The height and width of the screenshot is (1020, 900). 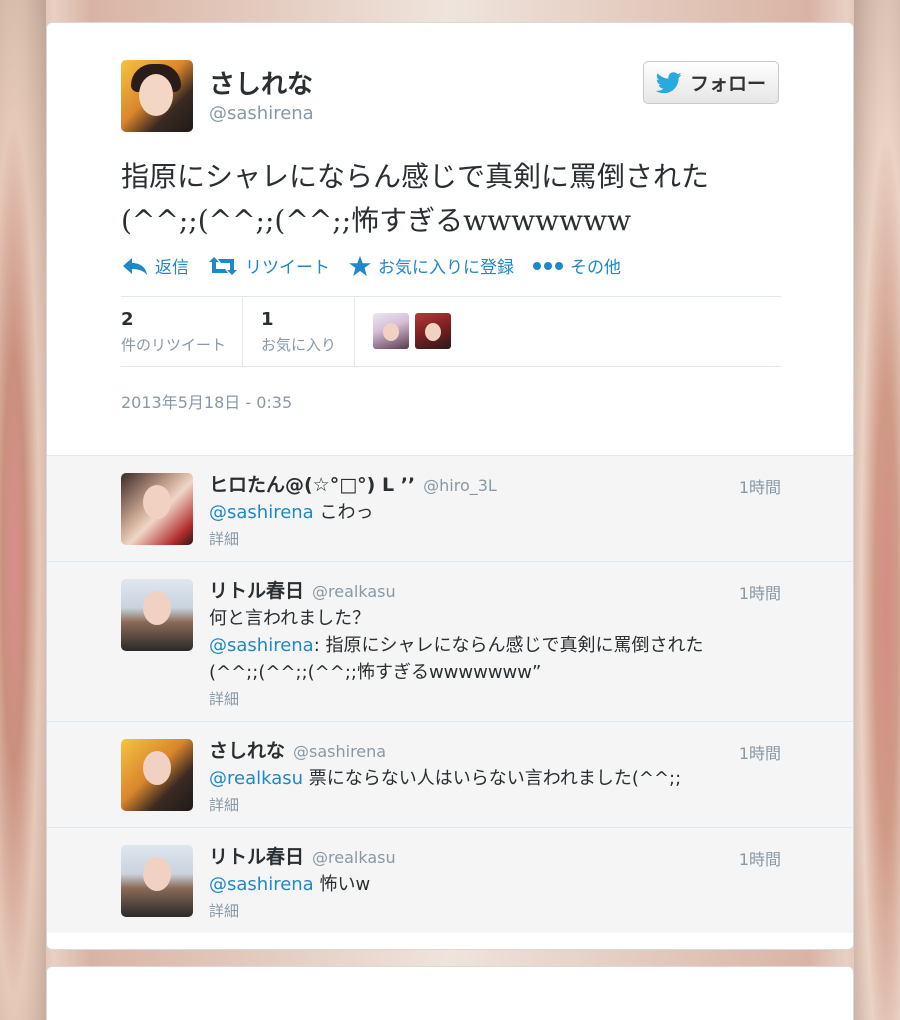 I want to click on tweet-stats: 2 件のリツイート 1 お気に入り, so click(x=451, y=331).